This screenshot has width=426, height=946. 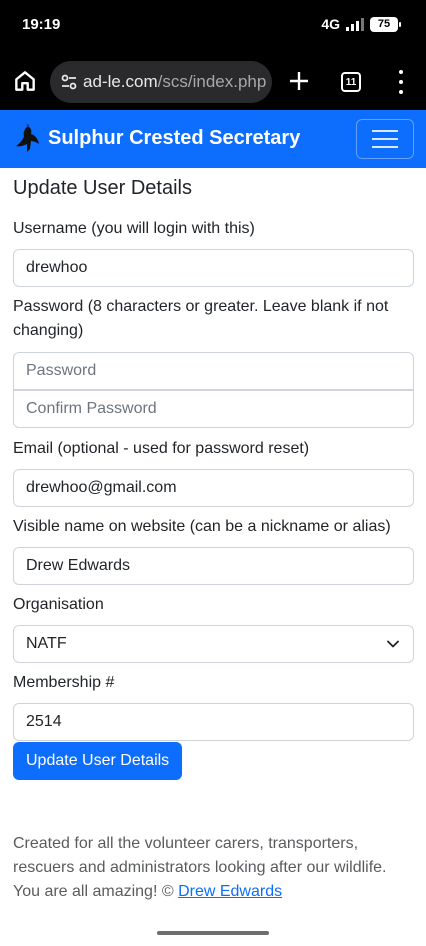 I want to click on cockatoo-logo-icon, so click(x=28, y=139).